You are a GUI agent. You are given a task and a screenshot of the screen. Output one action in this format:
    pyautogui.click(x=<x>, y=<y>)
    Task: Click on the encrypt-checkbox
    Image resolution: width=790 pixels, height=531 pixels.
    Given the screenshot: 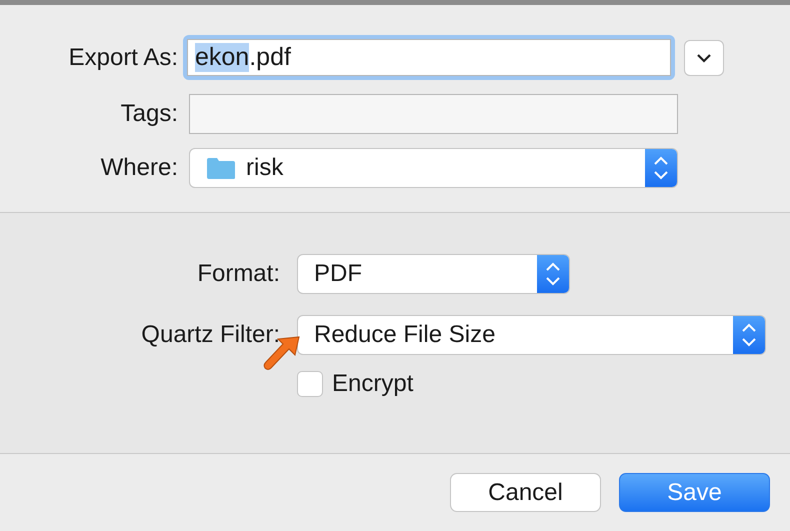 What is the action you would take?
    pyautogui.click(x=310, y=384)
    